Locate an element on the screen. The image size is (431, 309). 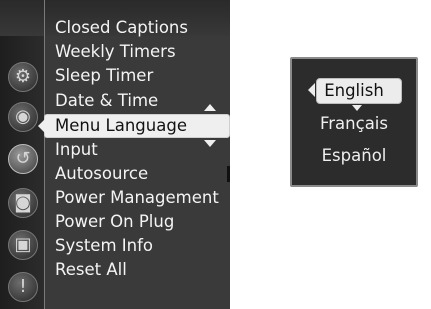
menu-item-system-info: System Info is located at coordinates (104, 246).